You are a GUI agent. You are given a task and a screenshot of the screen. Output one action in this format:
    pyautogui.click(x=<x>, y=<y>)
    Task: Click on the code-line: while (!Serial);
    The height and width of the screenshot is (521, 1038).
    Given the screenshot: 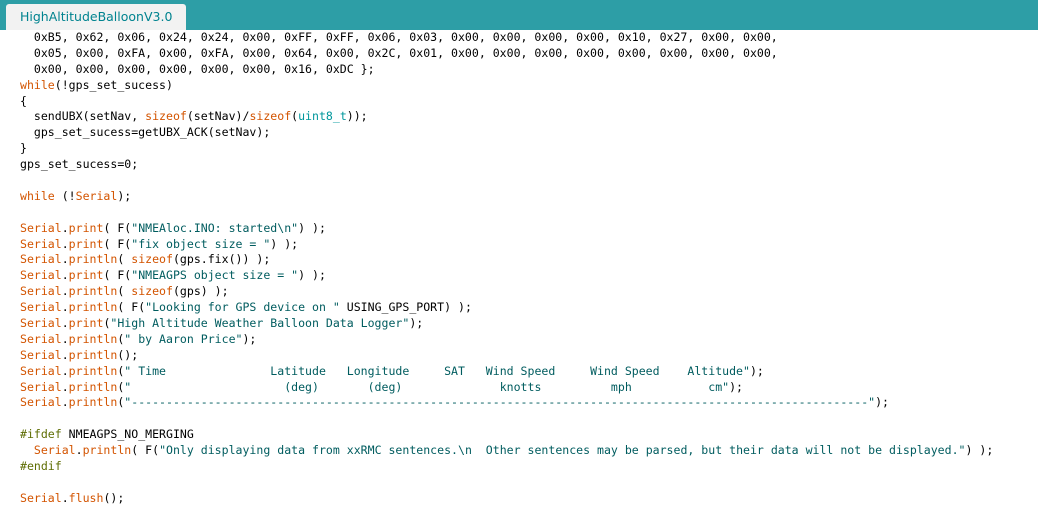 What is the action you would take?
    pyautogui.click(x=529, y=197)
    